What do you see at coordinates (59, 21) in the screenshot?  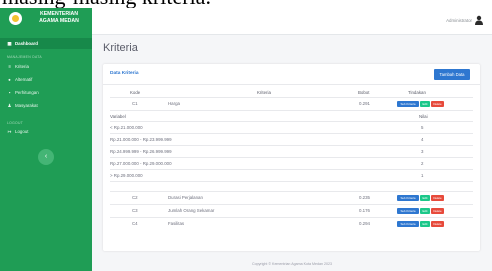 I see `brand-line-2: AGAMA MEDAN` at bounding box center [59, 21].